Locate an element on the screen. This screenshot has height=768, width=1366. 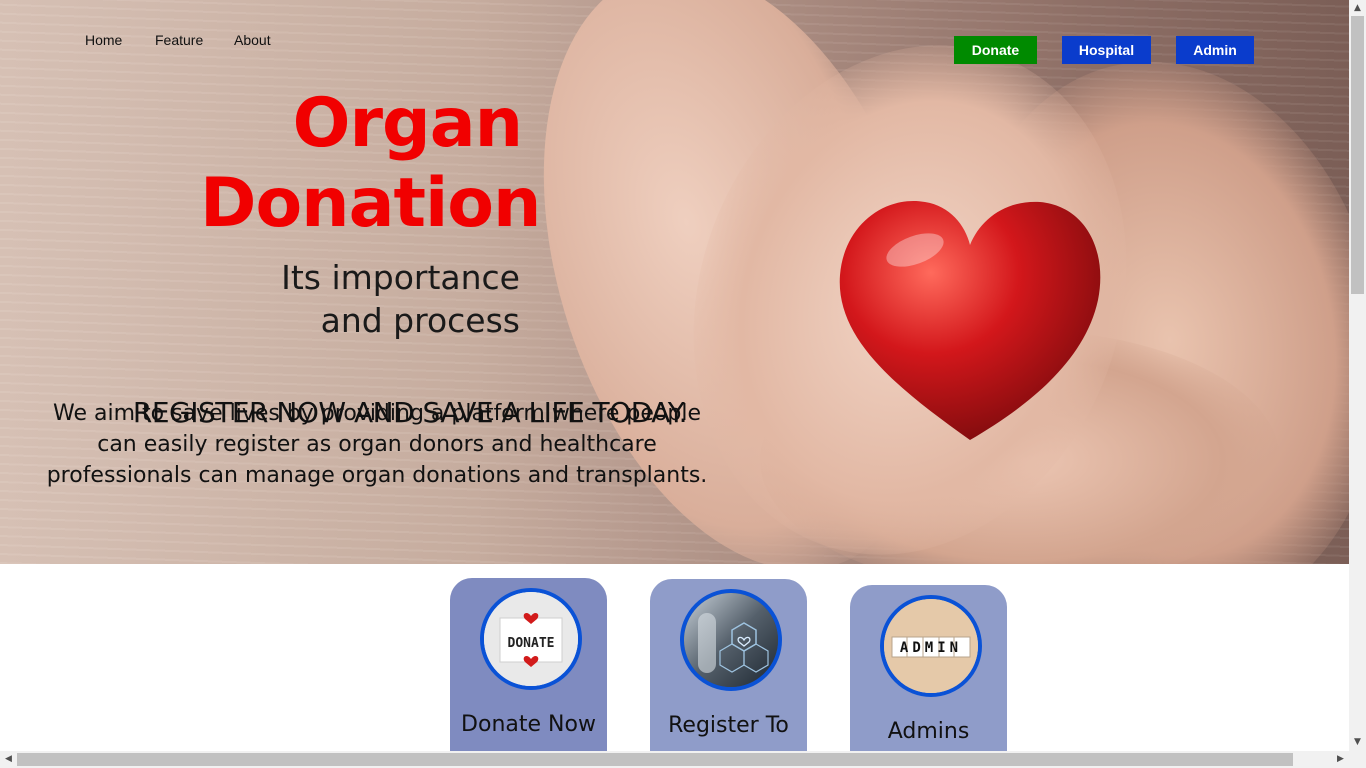
donate-card-image: DONATE is located at coordinates (531, 639).